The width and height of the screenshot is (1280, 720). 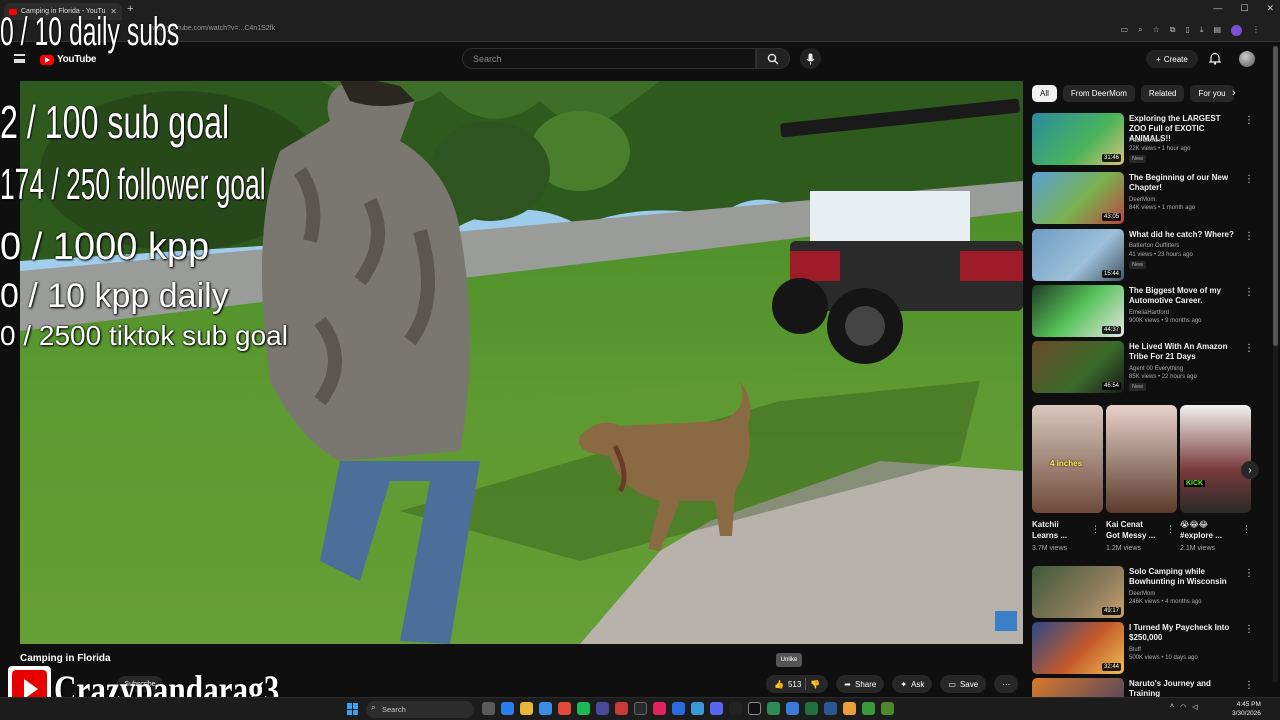 What do you see at coordinates (583, 708) in the screenshot?
I see `spotify-icon` at bounding box center [583, 708].